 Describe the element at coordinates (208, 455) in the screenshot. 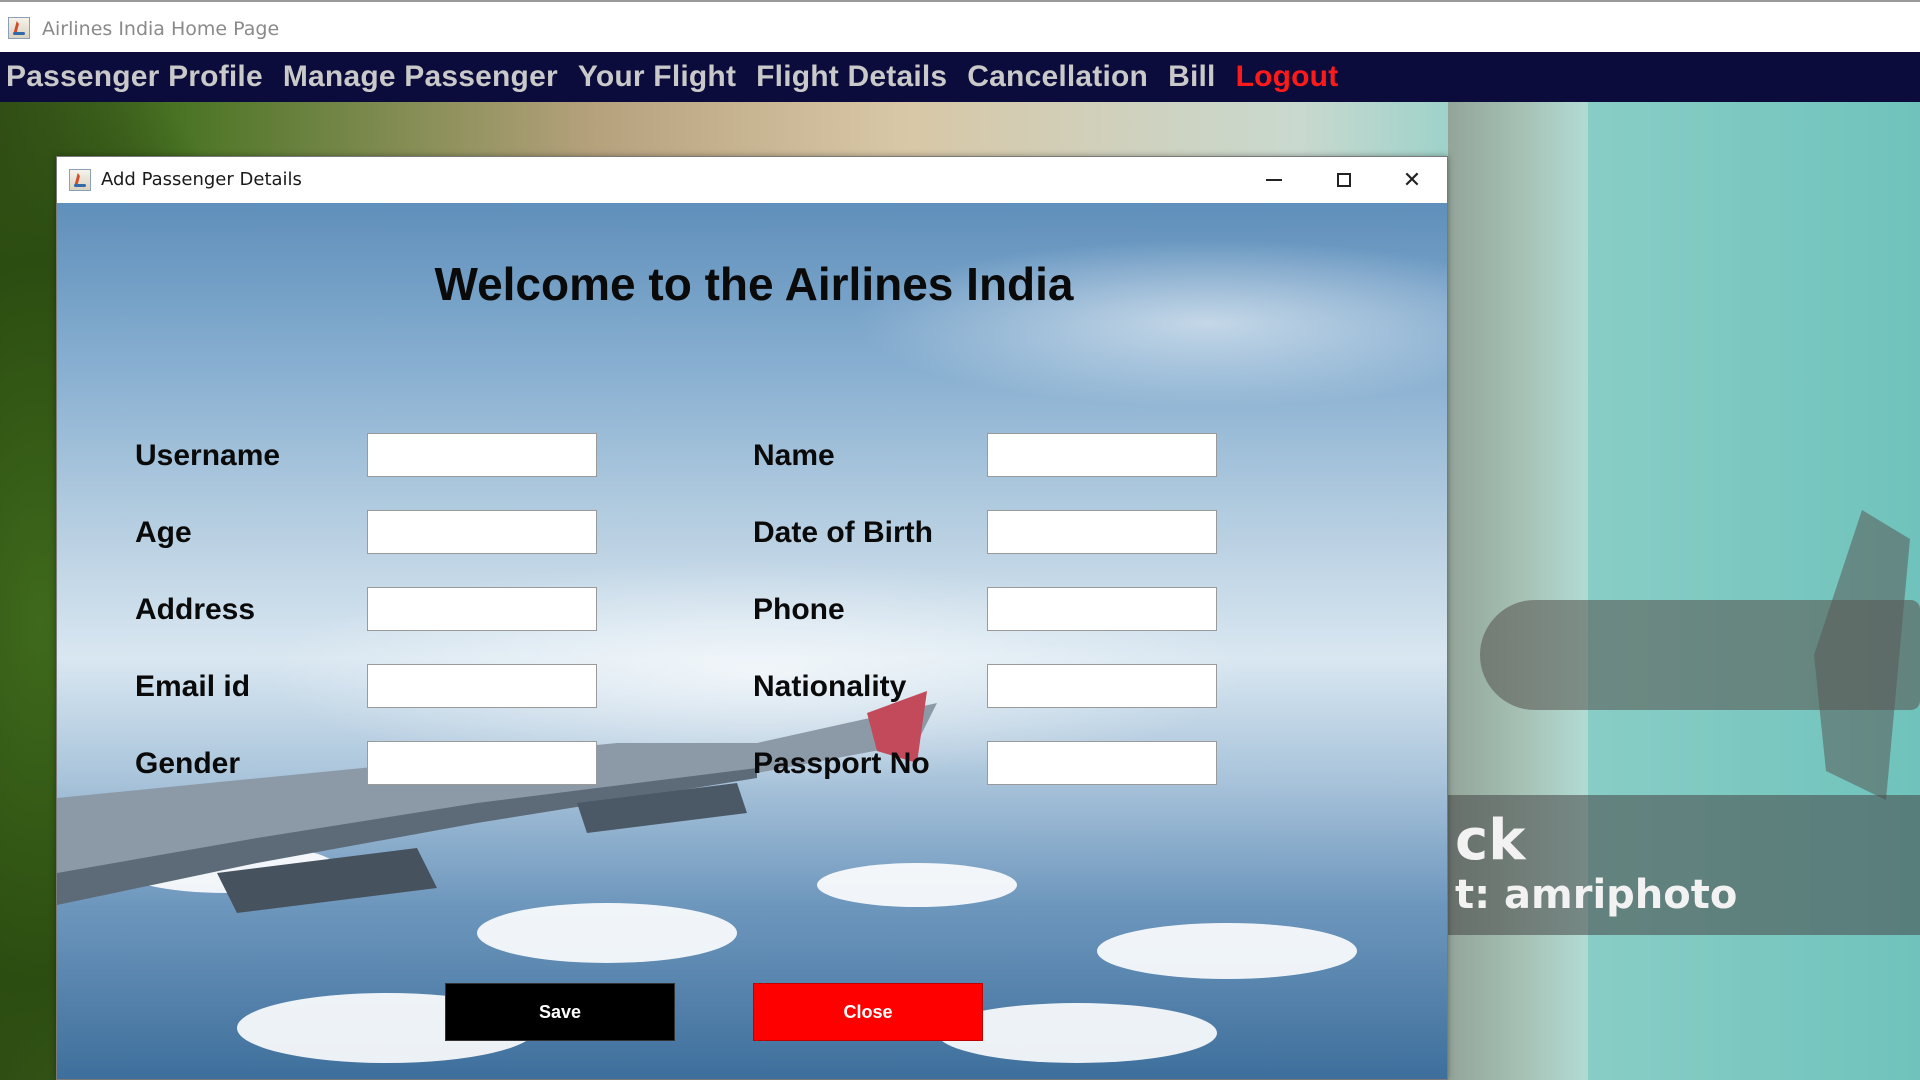

I see `username-label: Username` at that location.